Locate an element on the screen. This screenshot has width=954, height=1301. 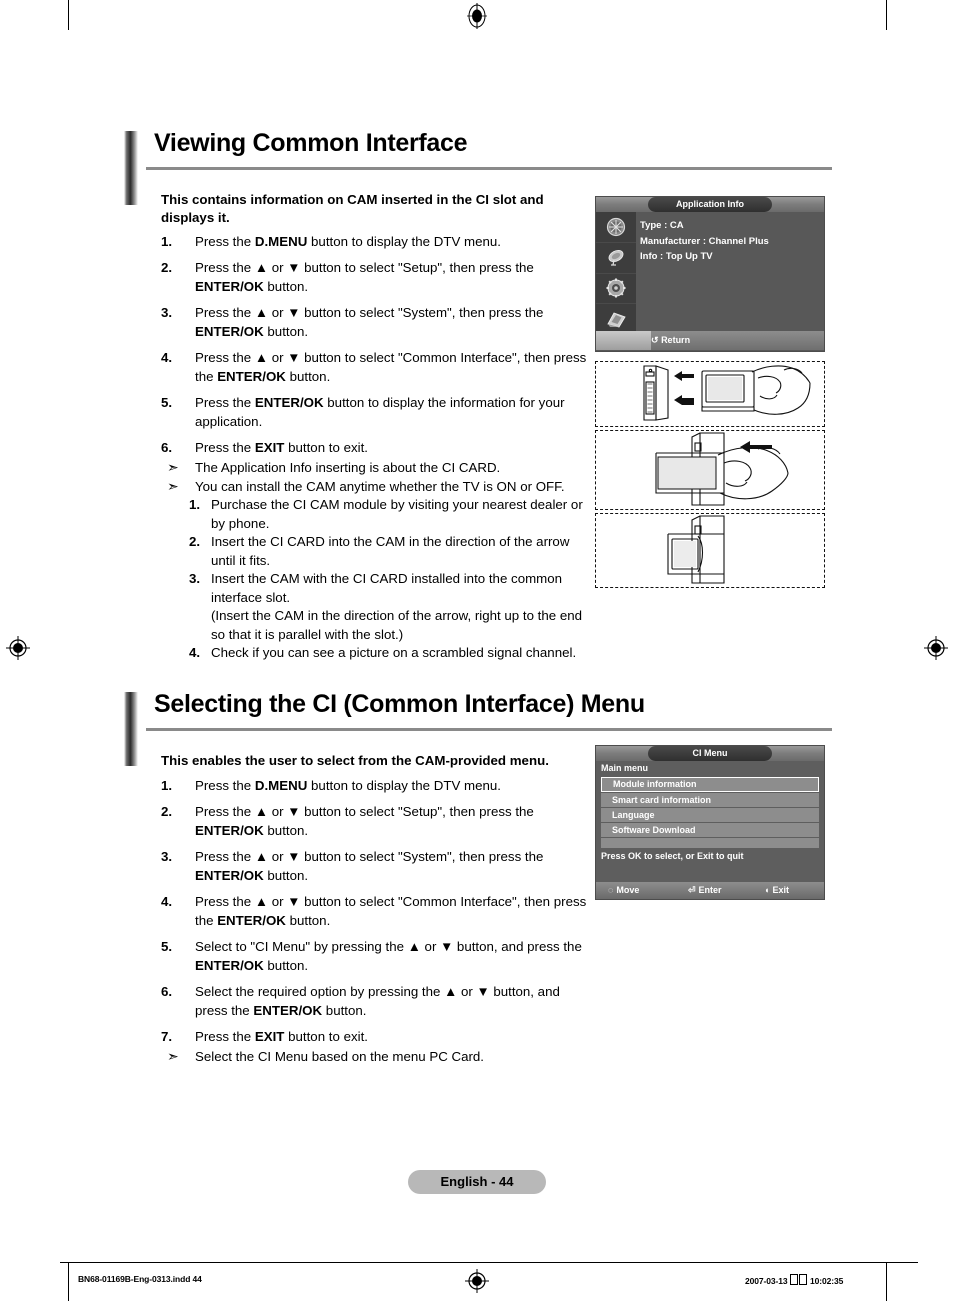
ci-footer-exit-label: Exit is located at coordinates (780, 890).